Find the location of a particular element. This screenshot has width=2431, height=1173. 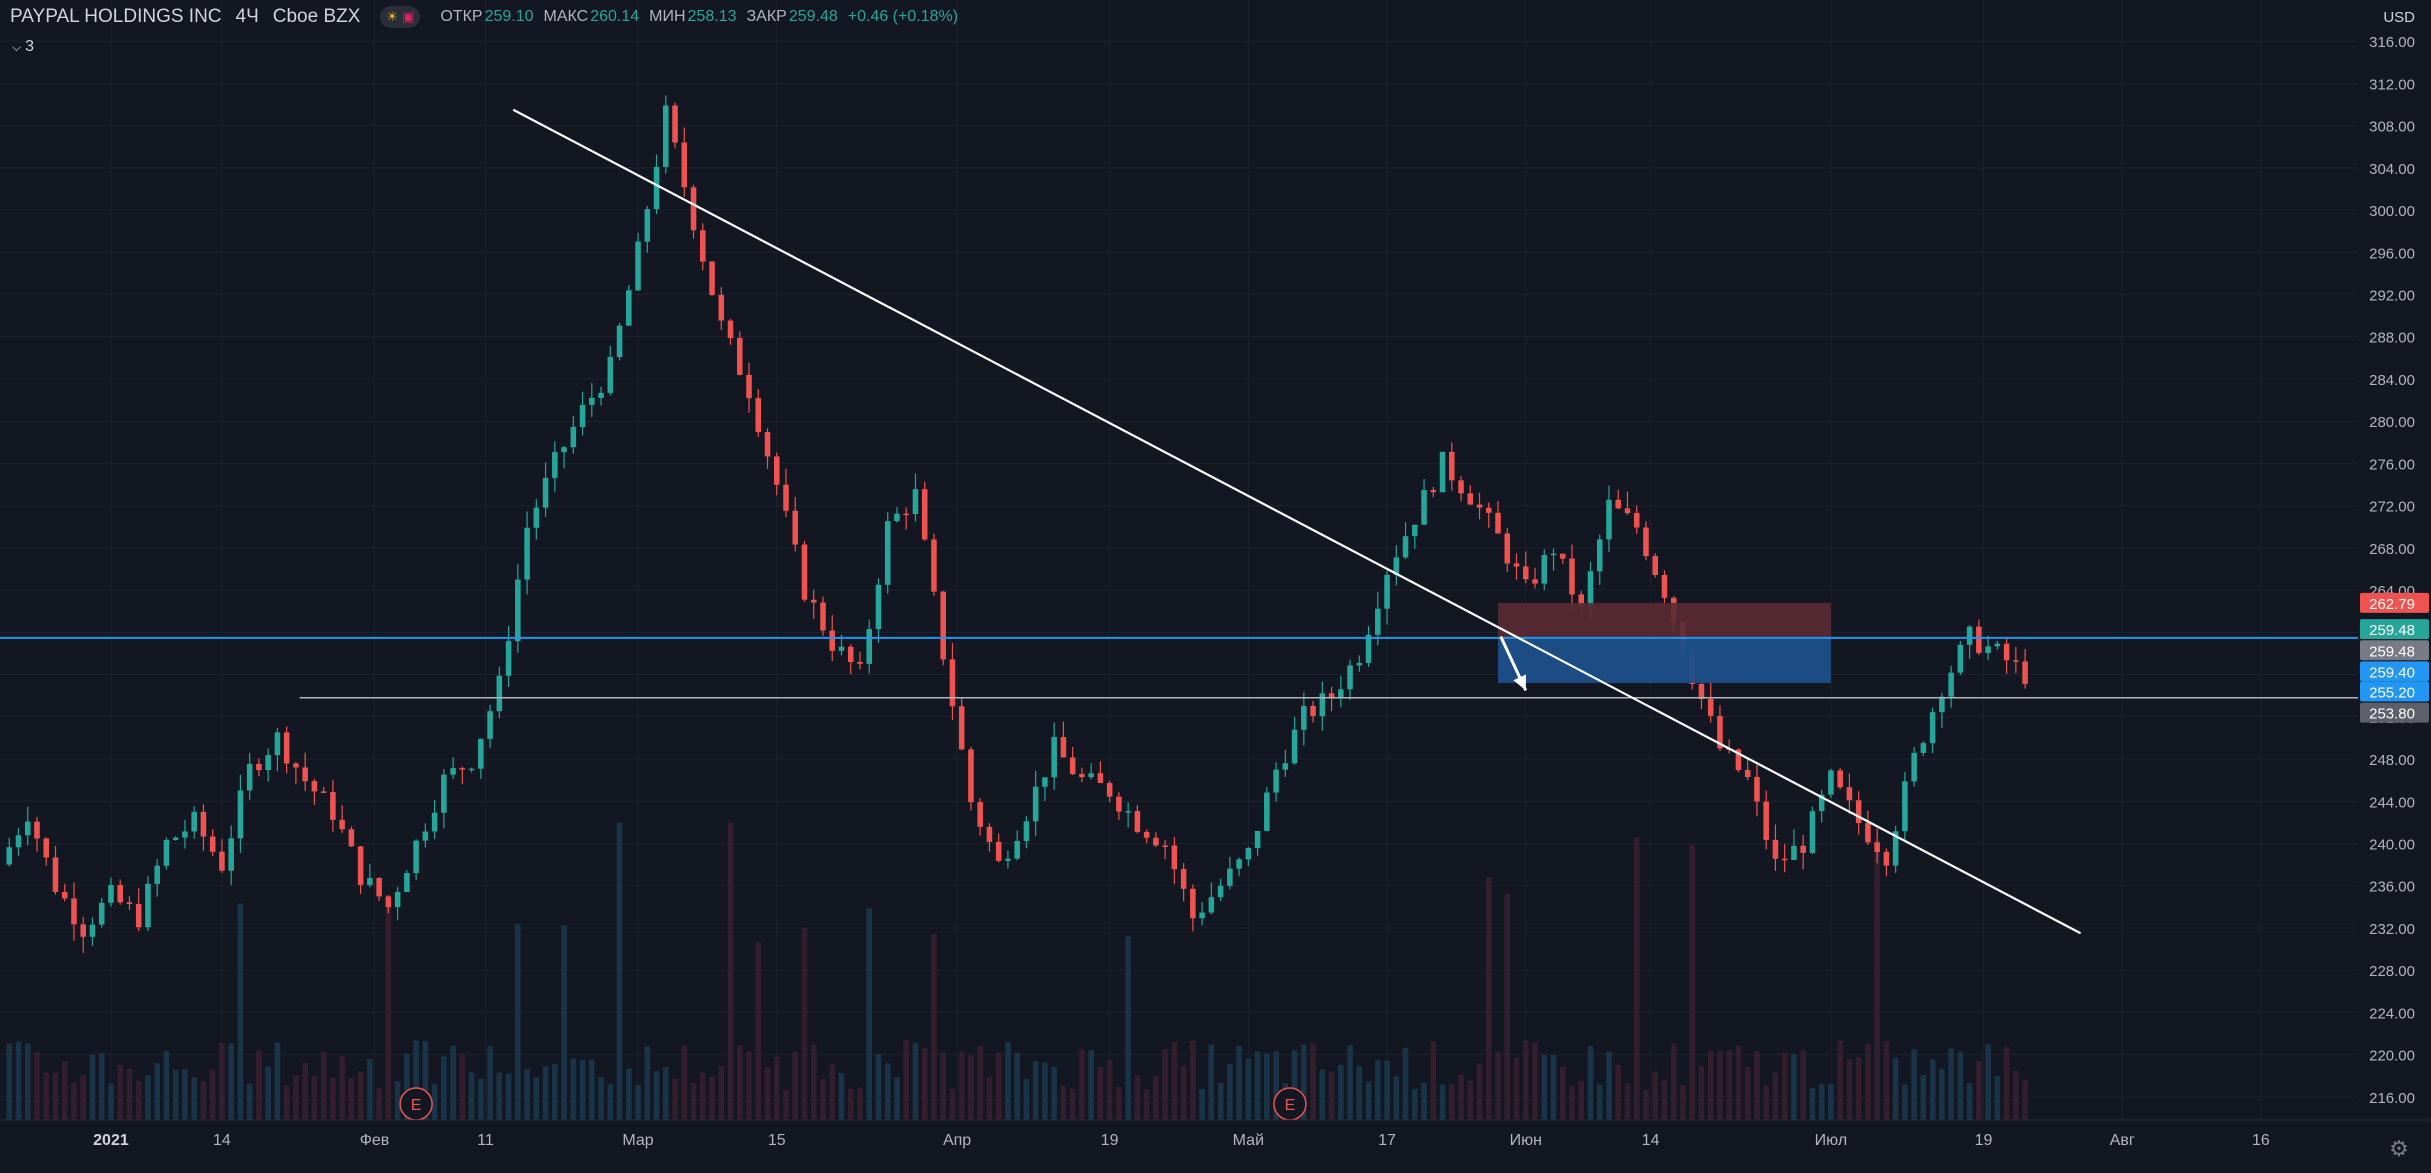

time-tick-label: 15 is located at coordinates (777, 1140).